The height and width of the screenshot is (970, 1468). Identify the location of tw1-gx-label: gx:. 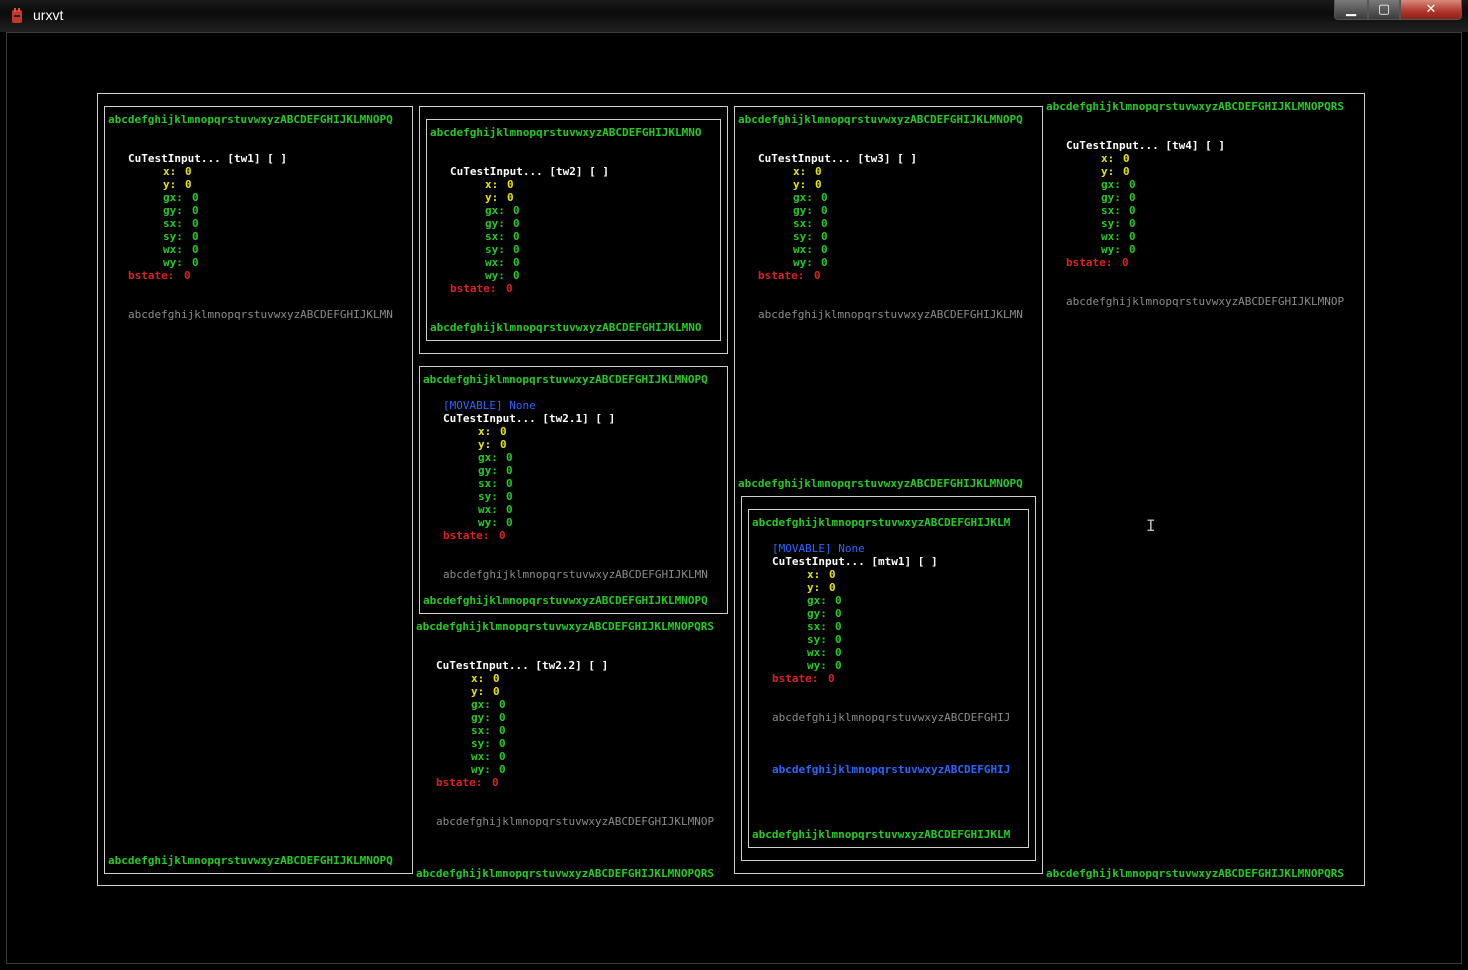
(173, 197).